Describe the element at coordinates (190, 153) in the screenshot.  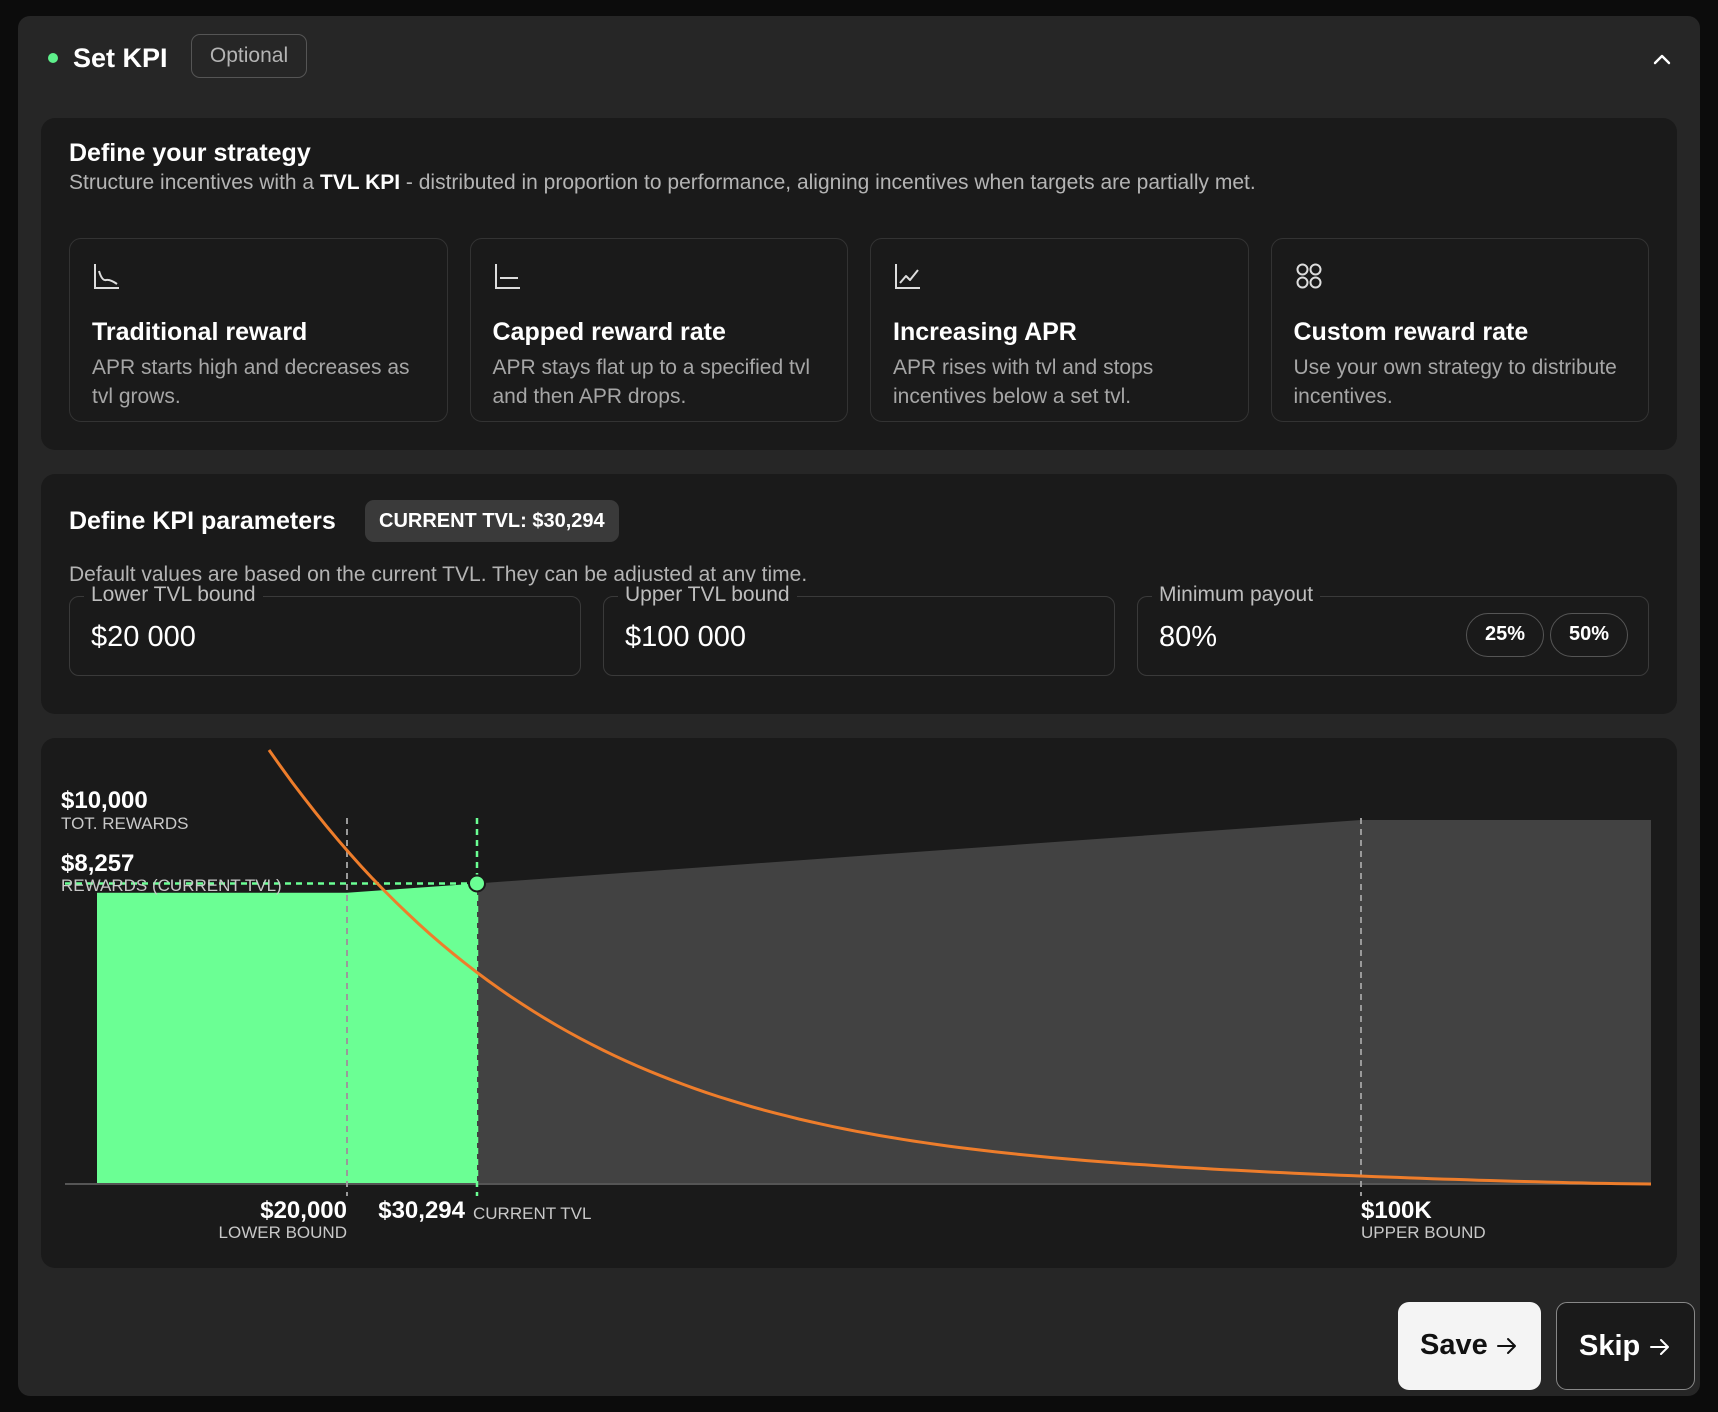
I see `strategy-title: Define your strategy` at that location.